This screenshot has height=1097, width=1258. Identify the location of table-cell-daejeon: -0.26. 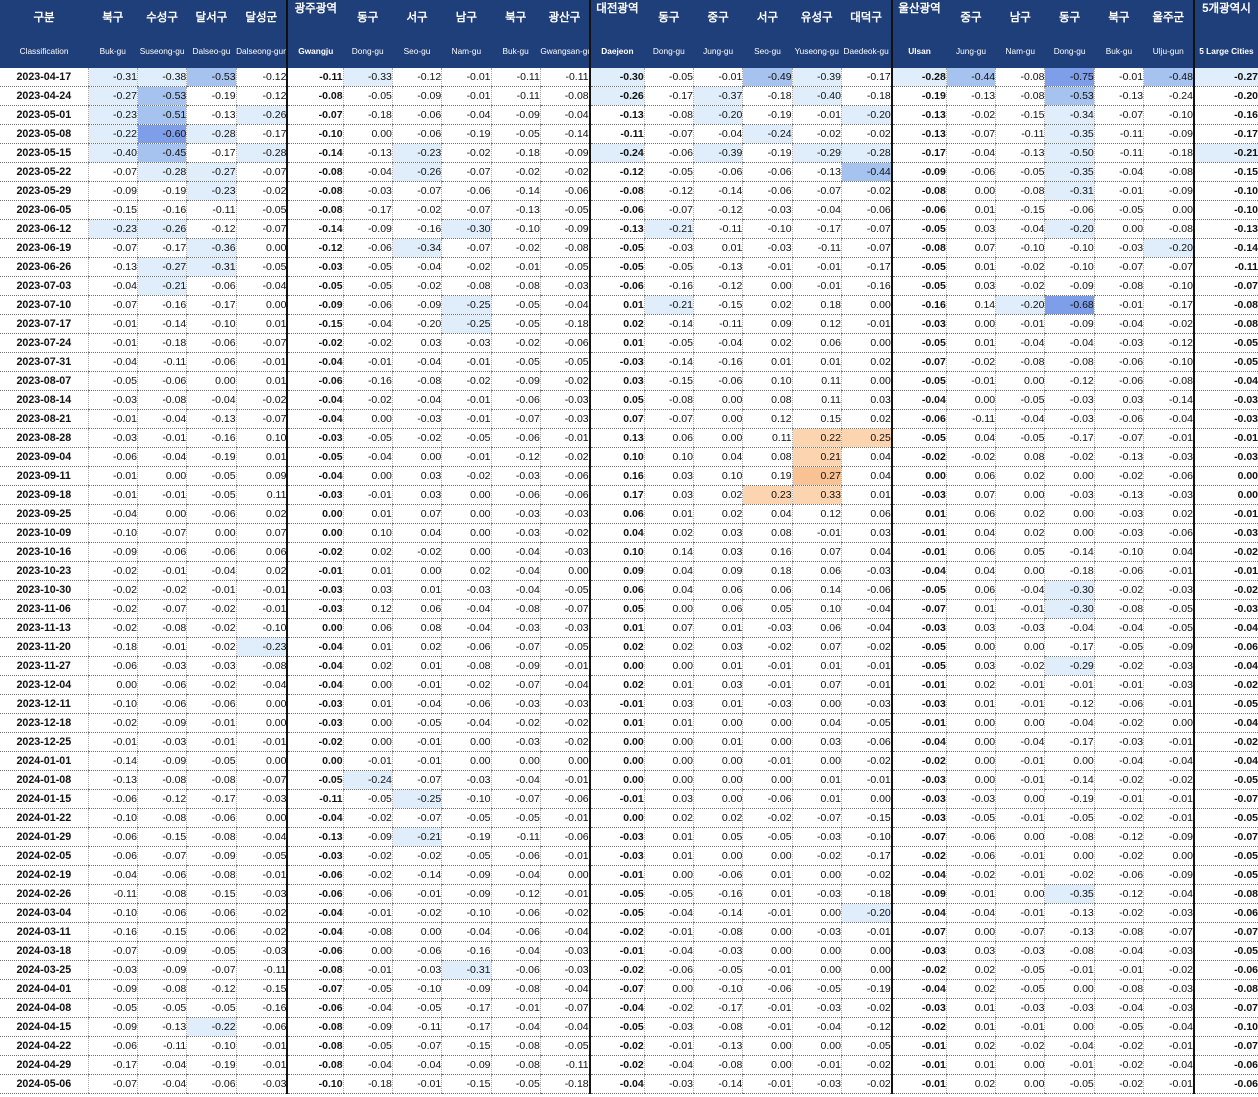
(616, 96).